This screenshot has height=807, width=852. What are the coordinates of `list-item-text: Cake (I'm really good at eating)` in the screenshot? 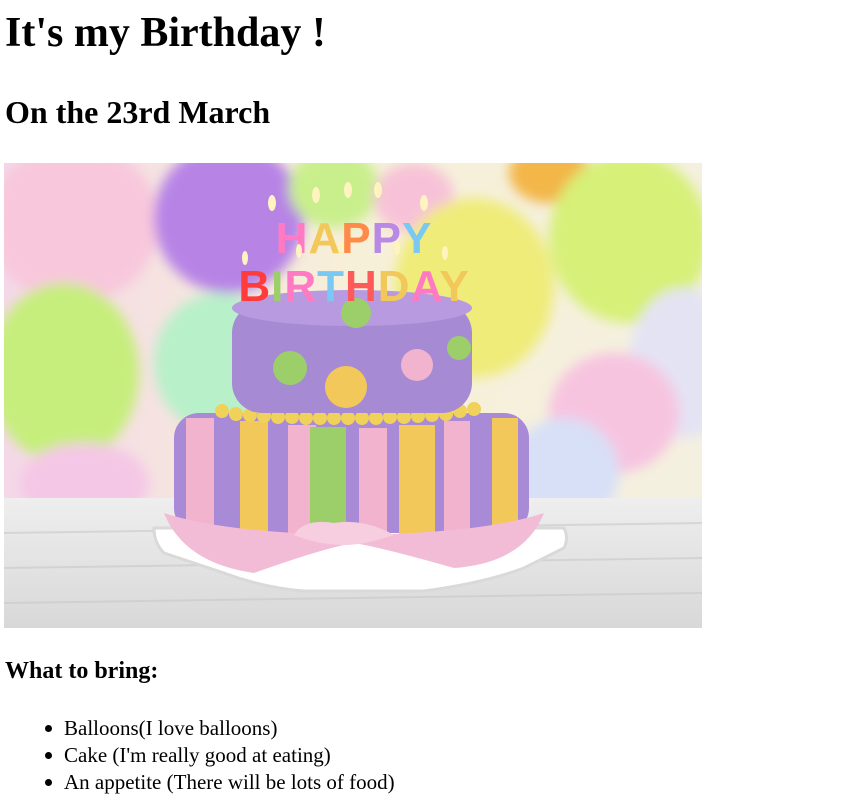 It's located at (197, 755).